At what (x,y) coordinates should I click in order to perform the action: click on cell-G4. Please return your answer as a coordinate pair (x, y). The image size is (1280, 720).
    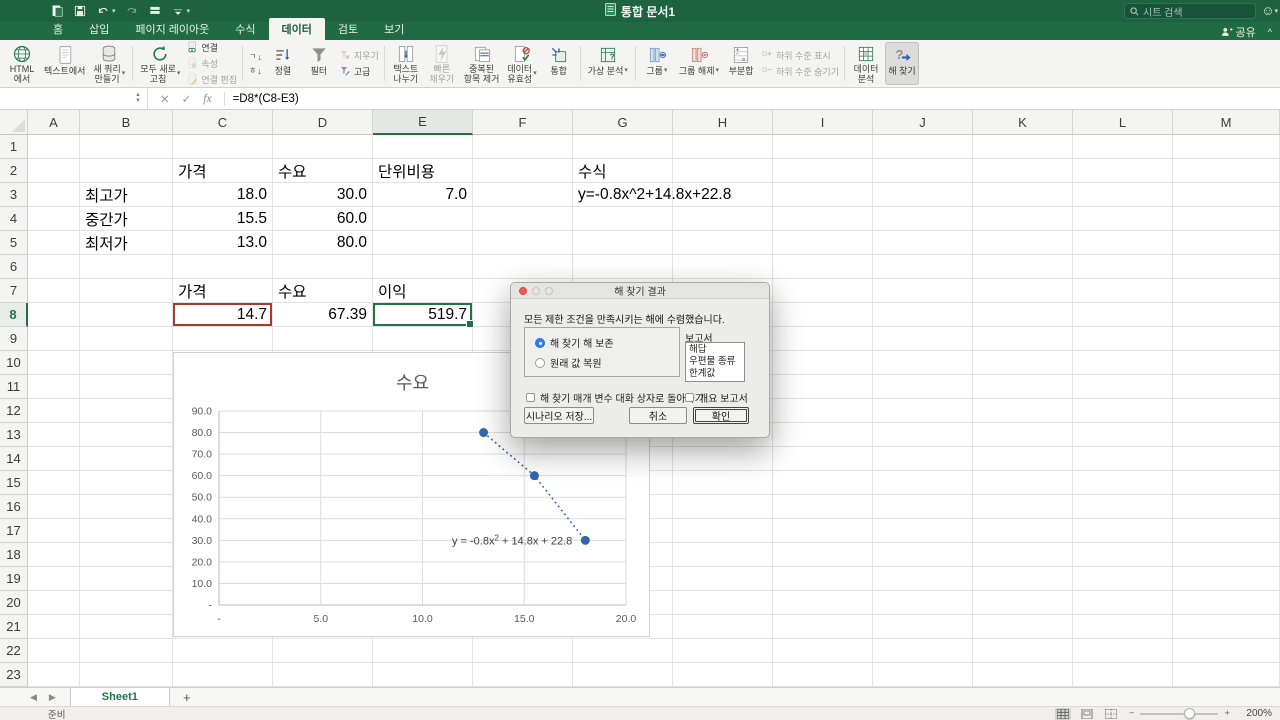
    Looking at the image, I should click on (623, 219).